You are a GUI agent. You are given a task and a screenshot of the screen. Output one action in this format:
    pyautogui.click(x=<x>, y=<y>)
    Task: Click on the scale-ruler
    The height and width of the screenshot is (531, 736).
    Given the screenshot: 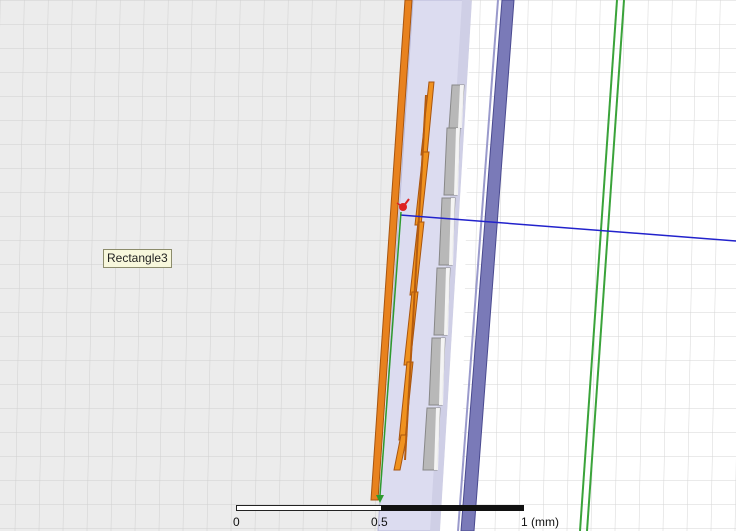 What is the action you would take?
    pyautogui.click(x=380, y=508)
    